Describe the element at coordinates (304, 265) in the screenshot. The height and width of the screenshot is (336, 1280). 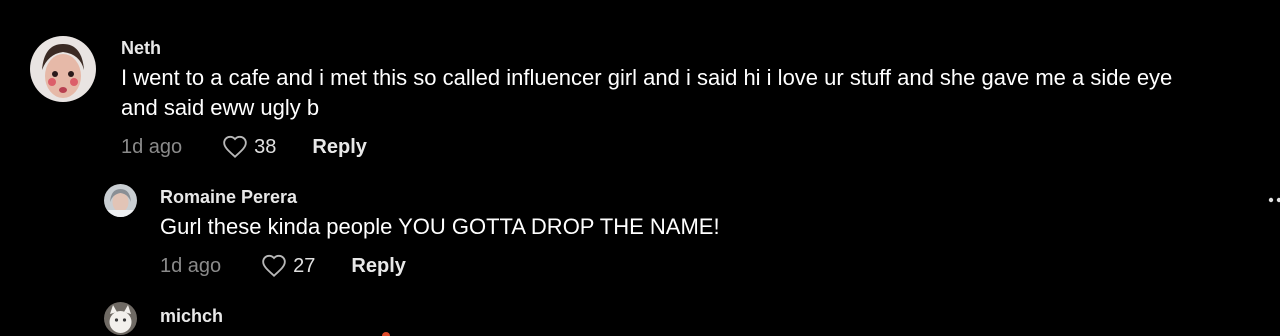
I see `like-count: 27` at that location.